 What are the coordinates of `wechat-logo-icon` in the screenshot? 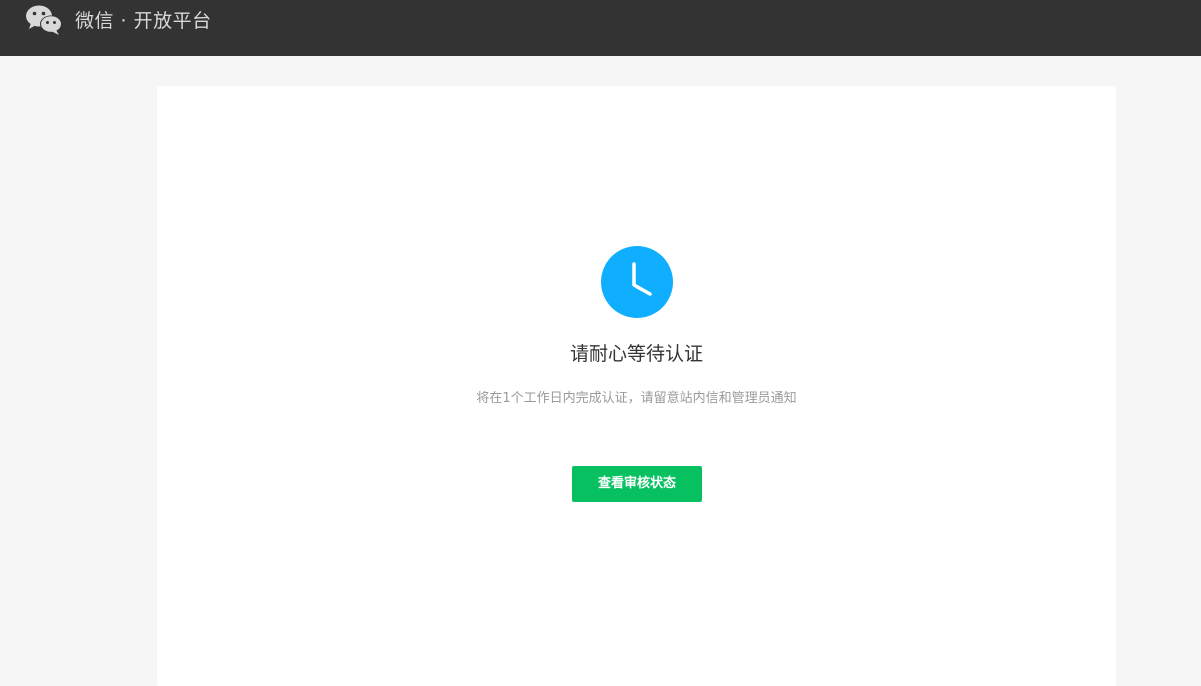 It's located at (44, 20).